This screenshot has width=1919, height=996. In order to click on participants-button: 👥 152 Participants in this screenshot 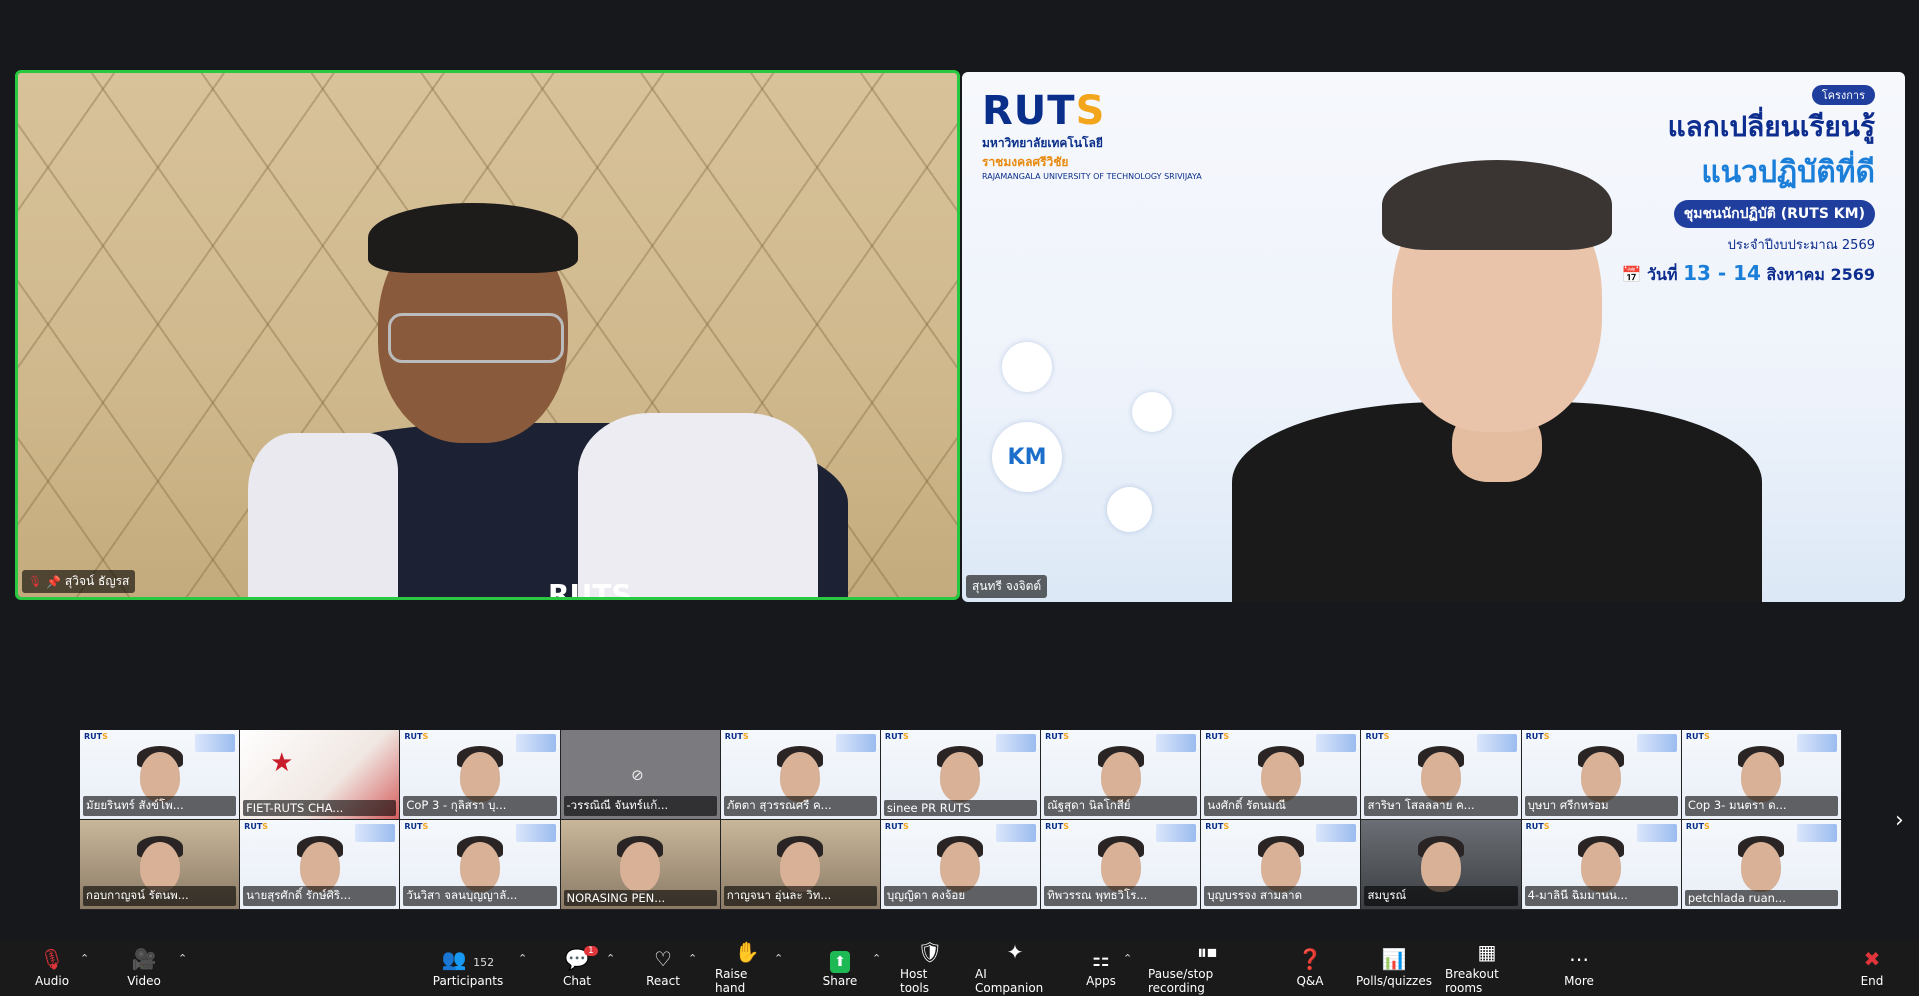, I will do `click(468, 968)`.